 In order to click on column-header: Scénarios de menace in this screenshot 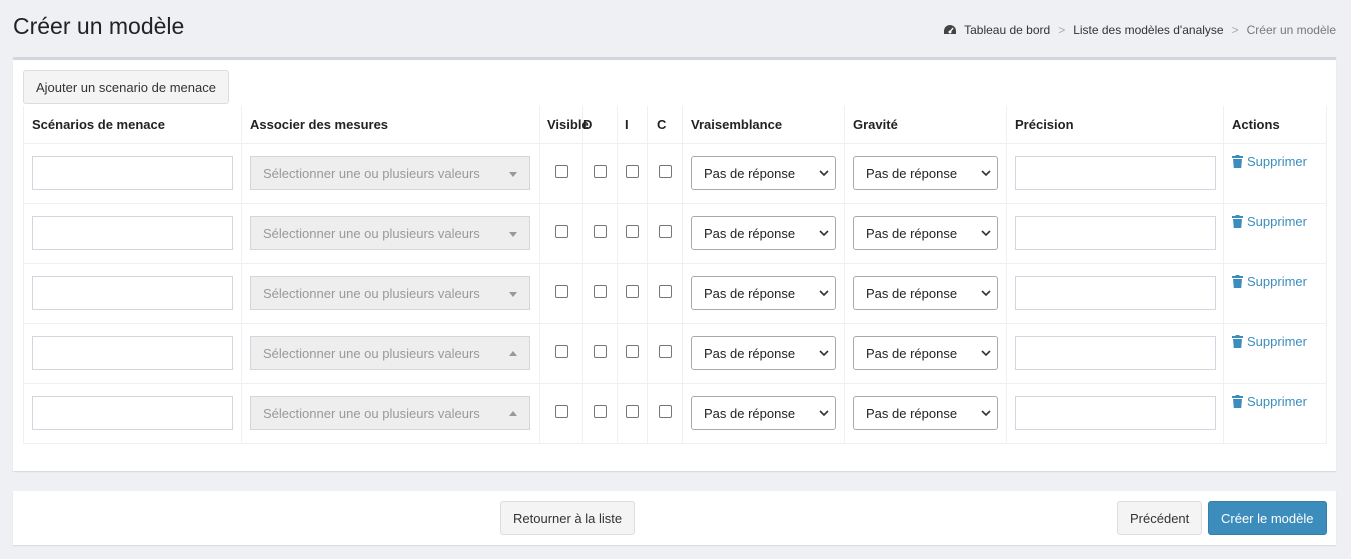, I will do `click(132, 125)`.